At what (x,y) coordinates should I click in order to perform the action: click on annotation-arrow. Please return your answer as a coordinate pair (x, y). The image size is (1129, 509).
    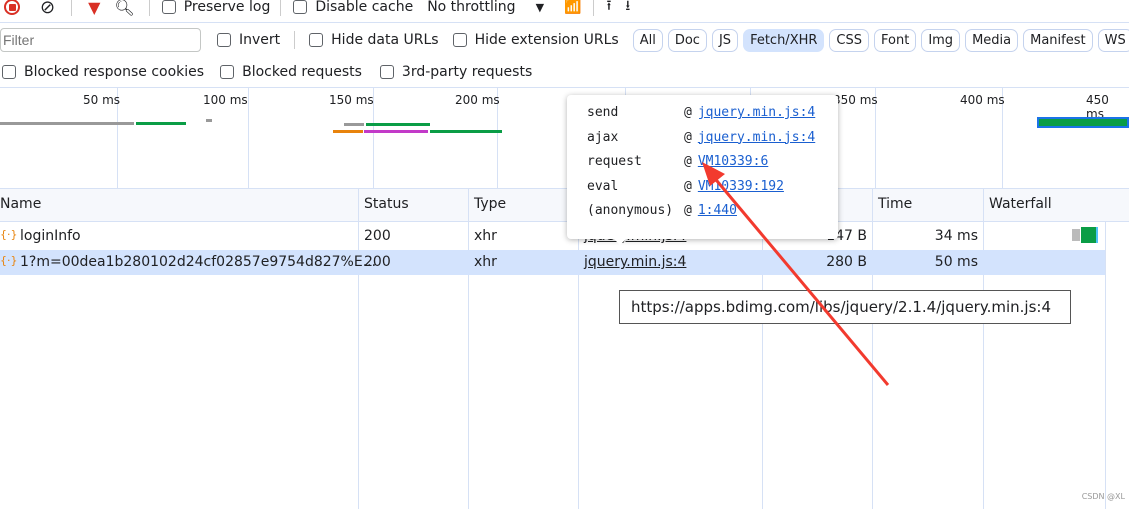
    Looking at the image, I should click on (796, 274).